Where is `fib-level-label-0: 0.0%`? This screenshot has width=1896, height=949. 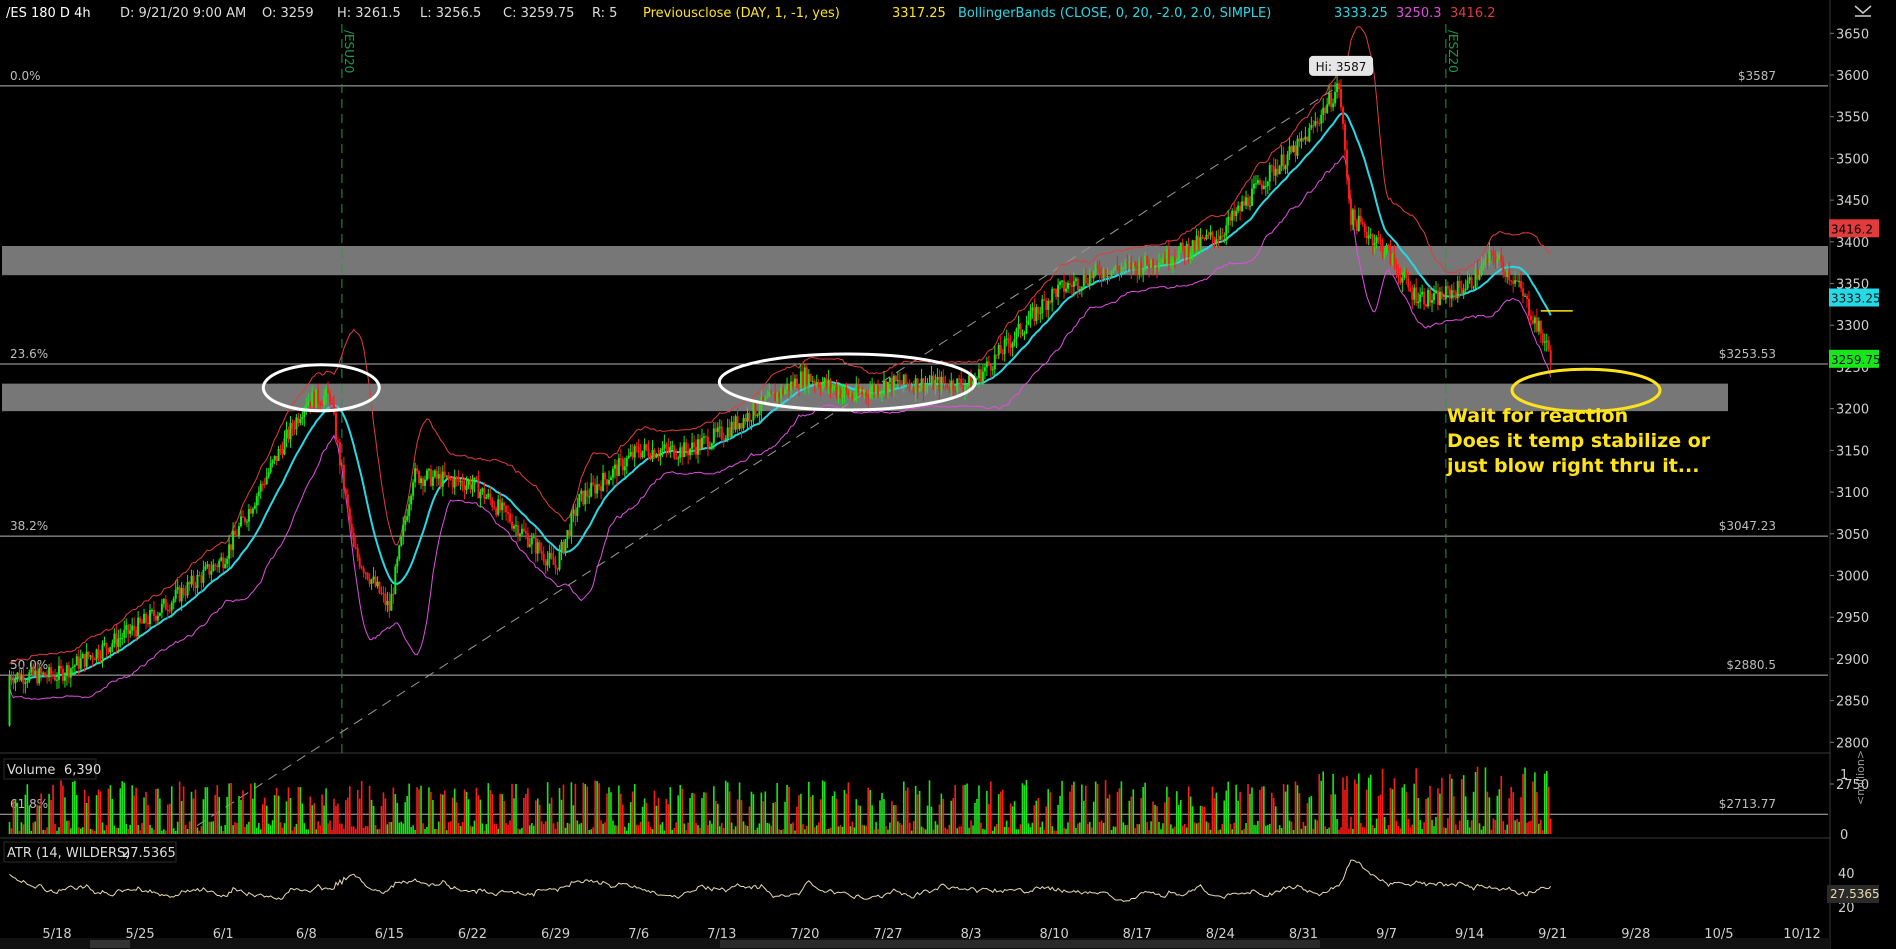
fib-level-label-0: 0.0% is located at coordinates (25, 76).